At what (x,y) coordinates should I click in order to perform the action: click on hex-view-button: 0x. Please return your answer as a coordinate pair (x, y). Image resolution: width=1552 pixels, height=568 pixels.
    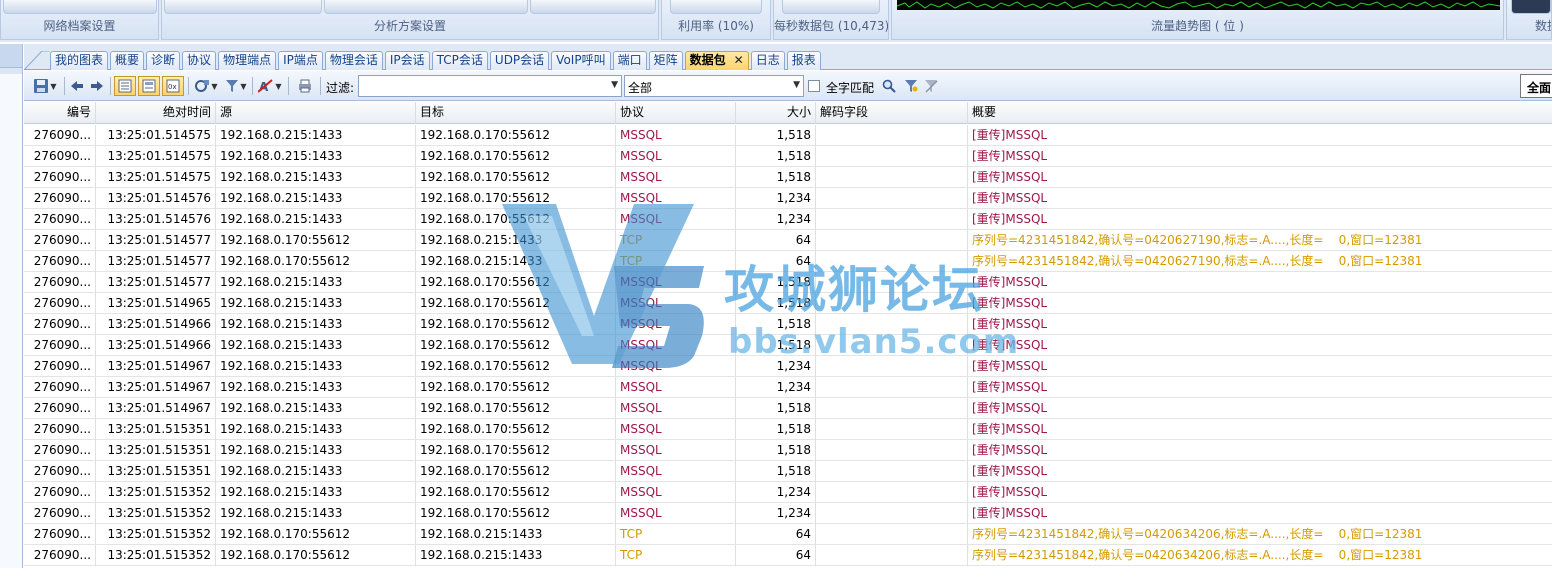
    Looking at the image, I should click on (173, 86).